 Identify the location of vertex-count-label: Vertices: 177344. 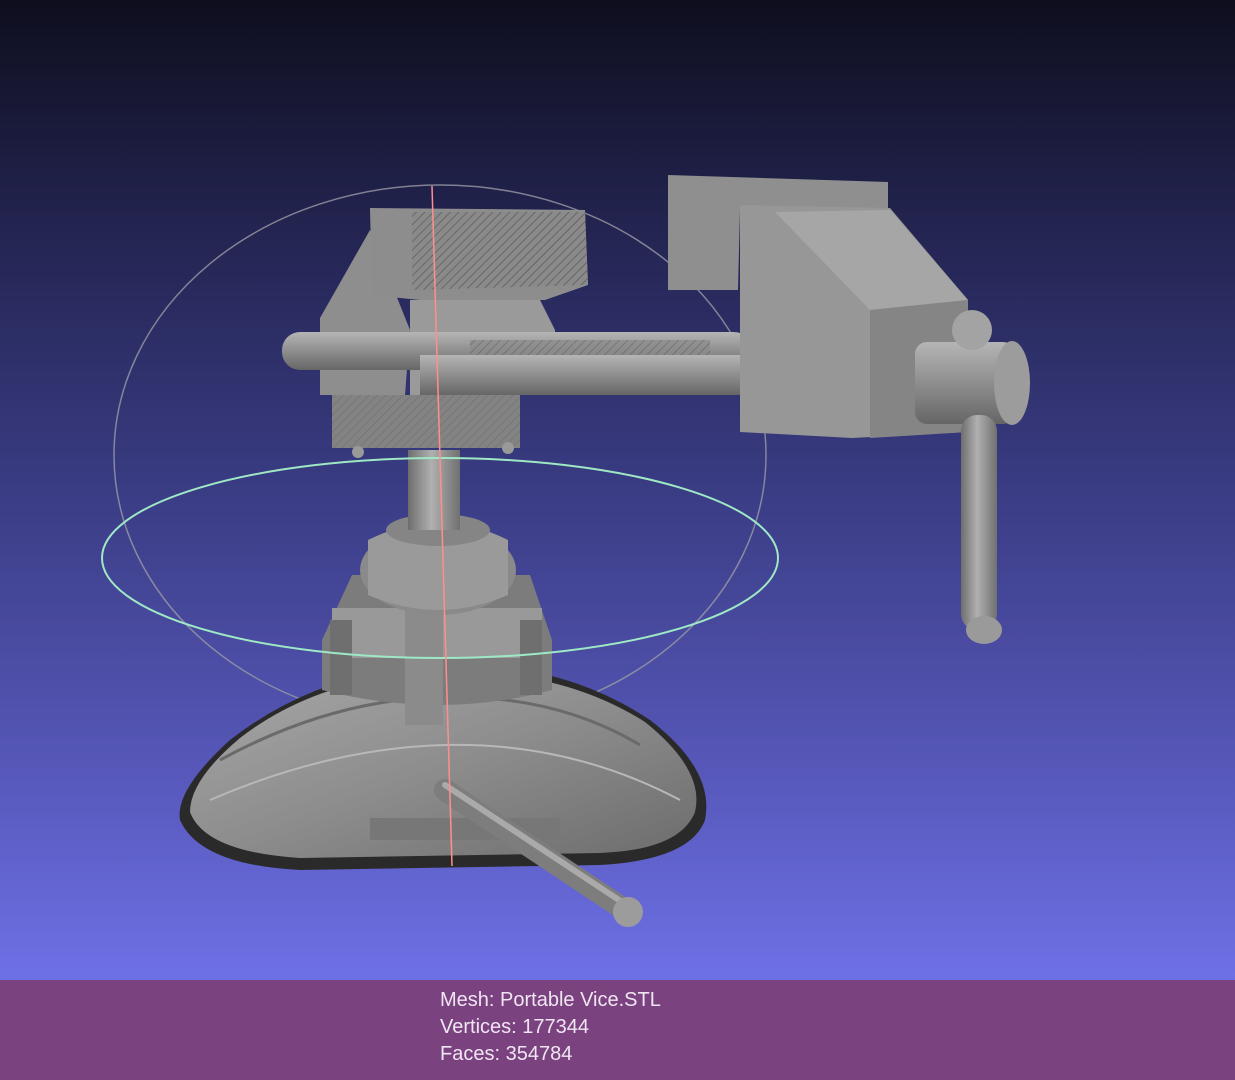
(514, 1027).